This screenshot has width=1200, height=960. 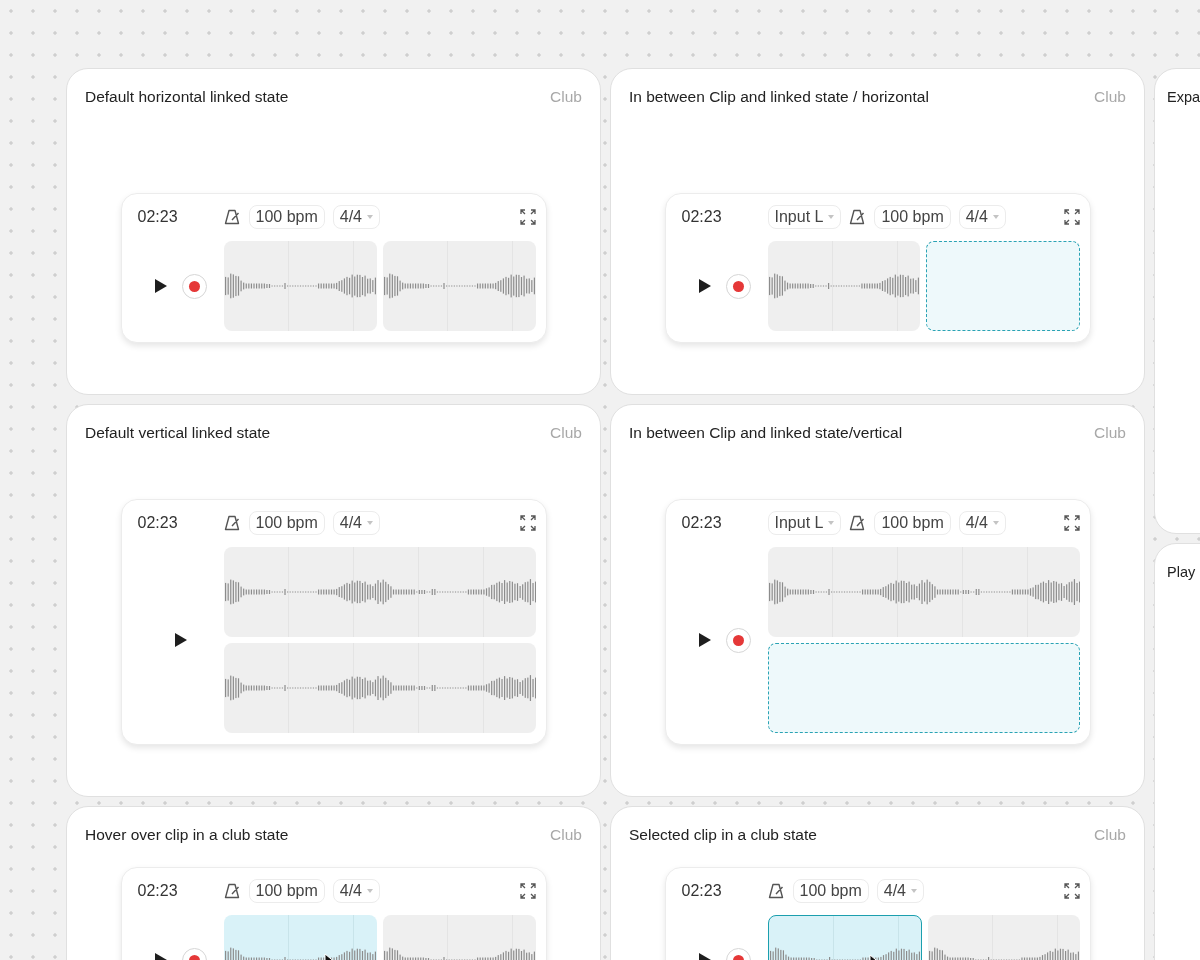 What do you see at coordinates (723, 835) in the screenshot?
I see `panel-title: Selected clip in a club state` at bounding box center [723, 835].